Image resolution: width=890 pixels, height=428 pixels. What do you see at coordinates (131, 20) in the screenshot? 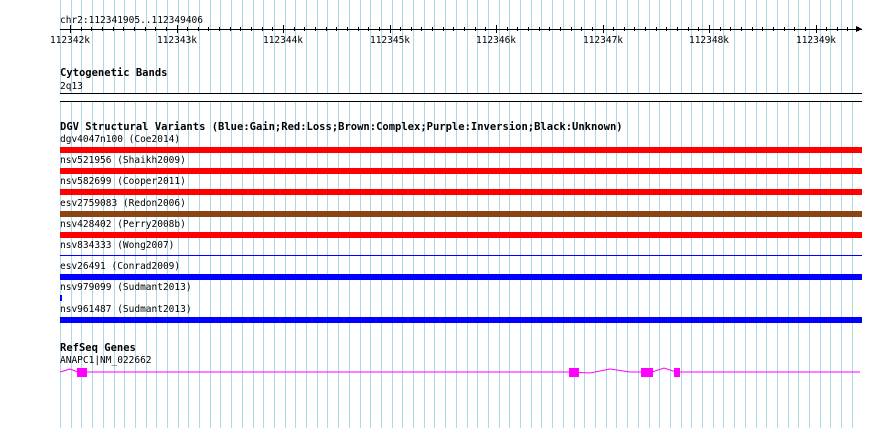
I see `location-label: chr2:112341905..112349406` at bounding box center [131, 20].